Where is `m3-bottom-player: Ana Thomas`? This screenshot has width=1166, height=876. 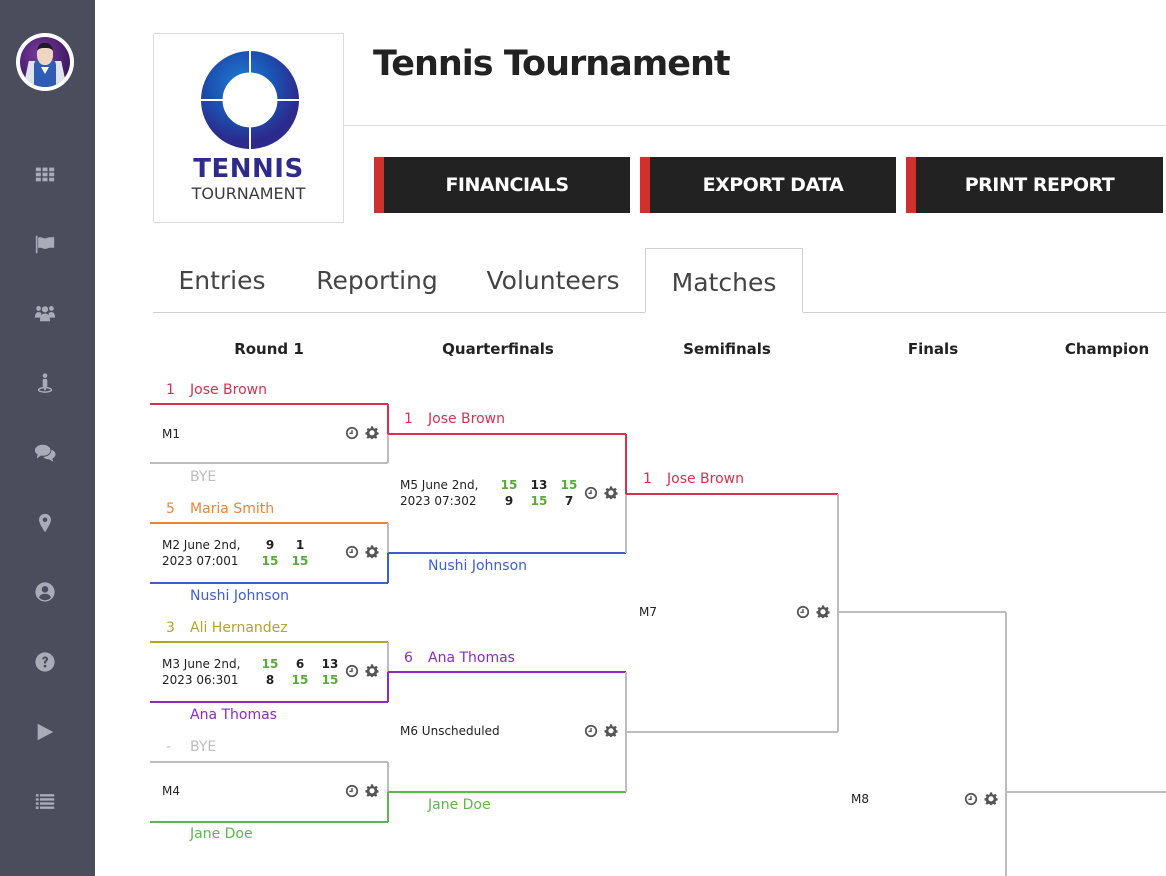 m3-bottom-player: Ana Thomas is located at coordinates (221, 715).